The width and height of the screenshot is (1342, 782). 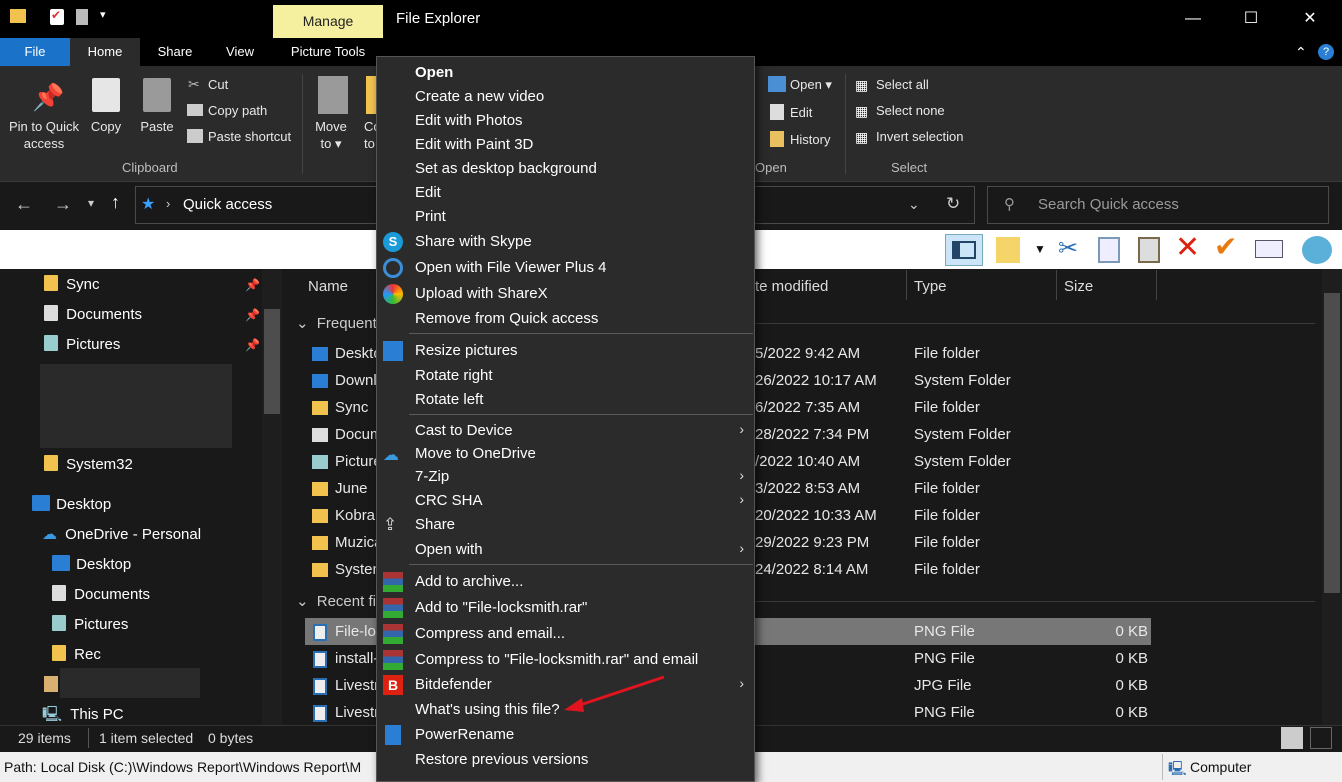 I want to click on back-icon: ←, so click(x=24, y=204).